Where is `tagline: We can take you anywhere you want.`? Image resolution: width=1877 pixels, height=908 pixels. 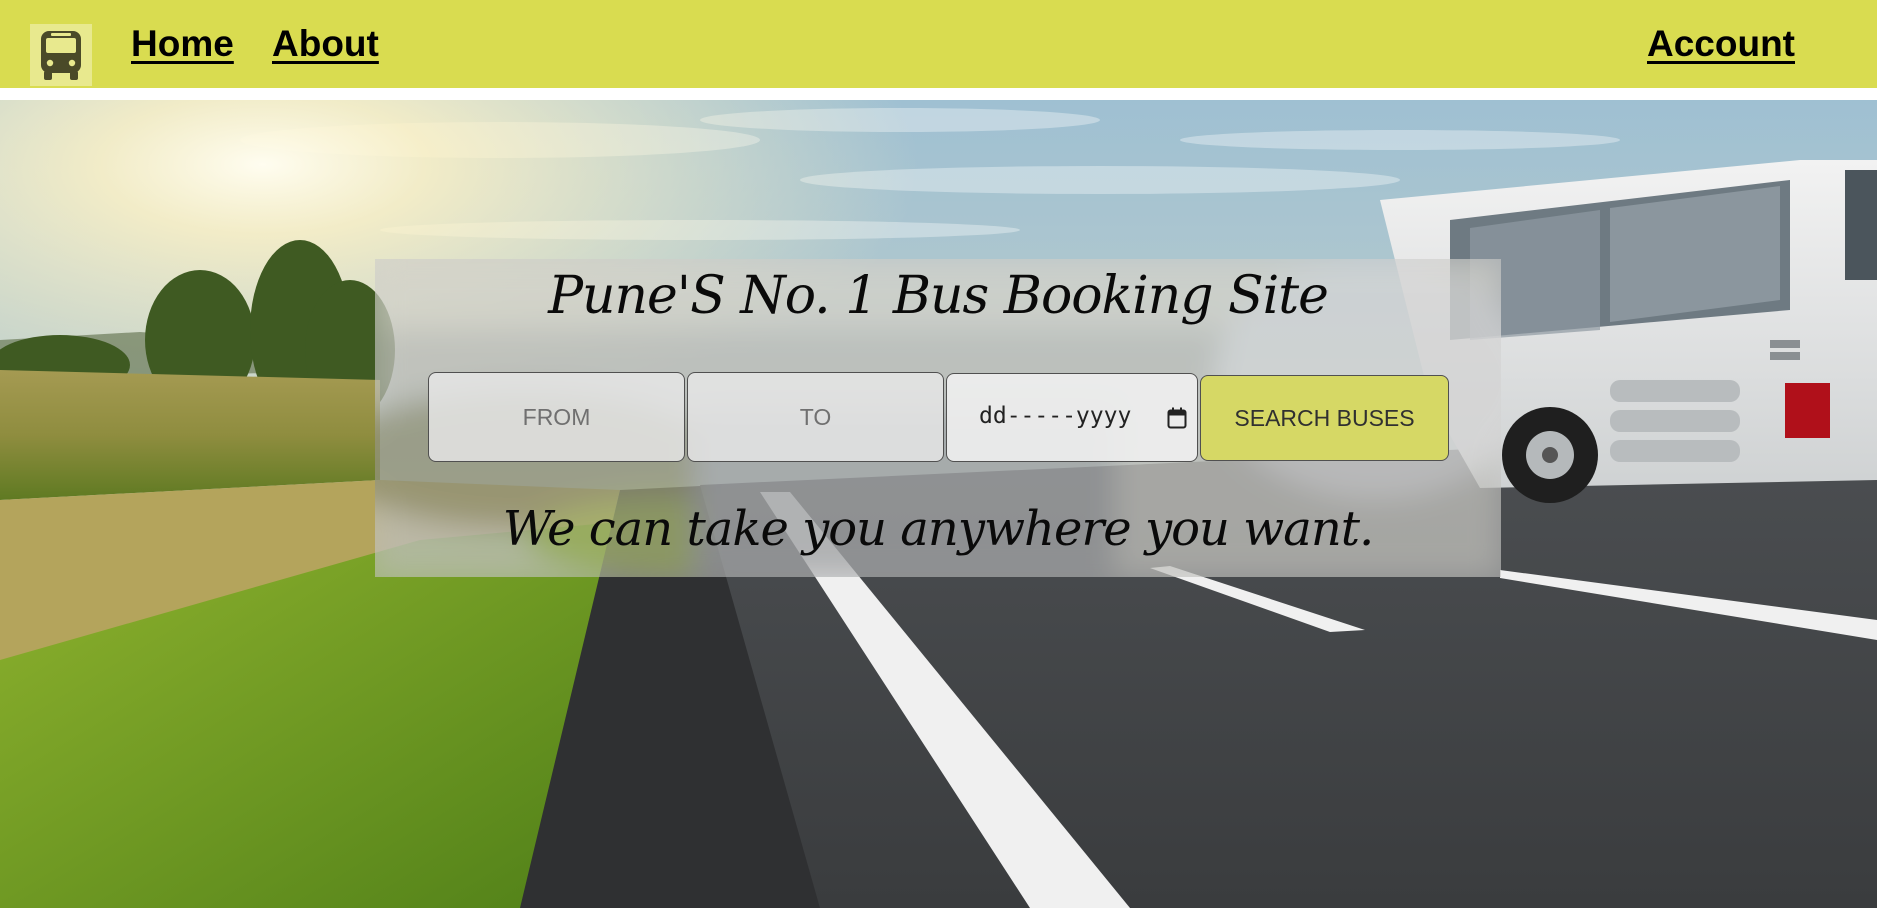 tagline: We can take you anywhere you want. is located at coordinates (938, 529).